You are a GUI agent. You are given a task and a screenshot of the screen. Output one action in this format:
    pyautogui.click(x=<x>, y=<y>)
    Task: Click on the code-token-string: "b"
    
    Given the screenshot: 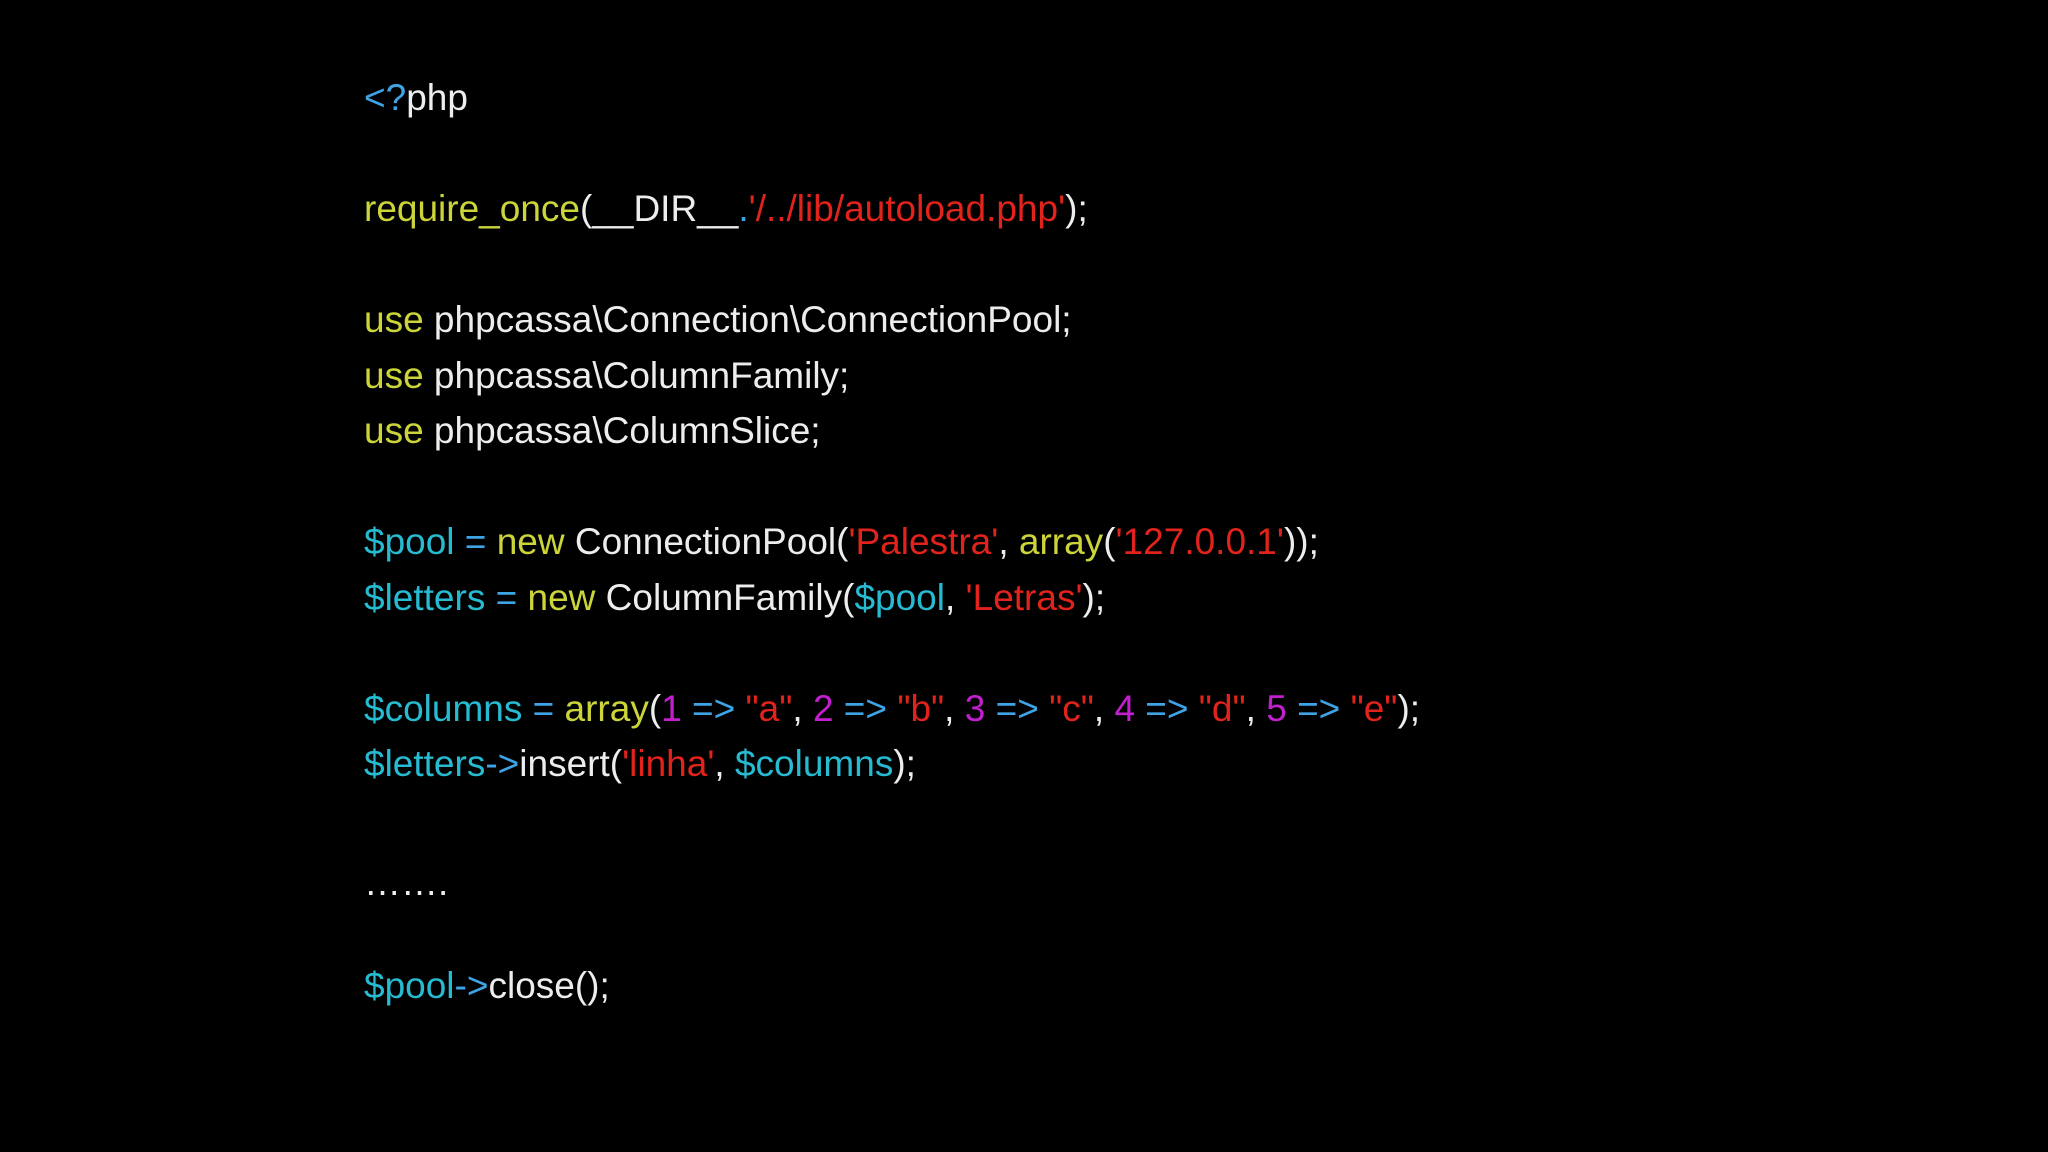 What is the action you would take?
    pyautogui.click(x=921, y=708)
    